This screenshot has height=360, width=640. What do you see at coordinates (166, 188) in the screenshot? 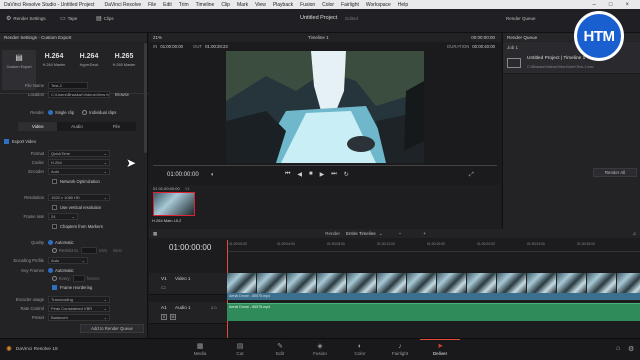
I see `clip-timecode: 01 01:00:00:00` at bounding box center [166, 188].